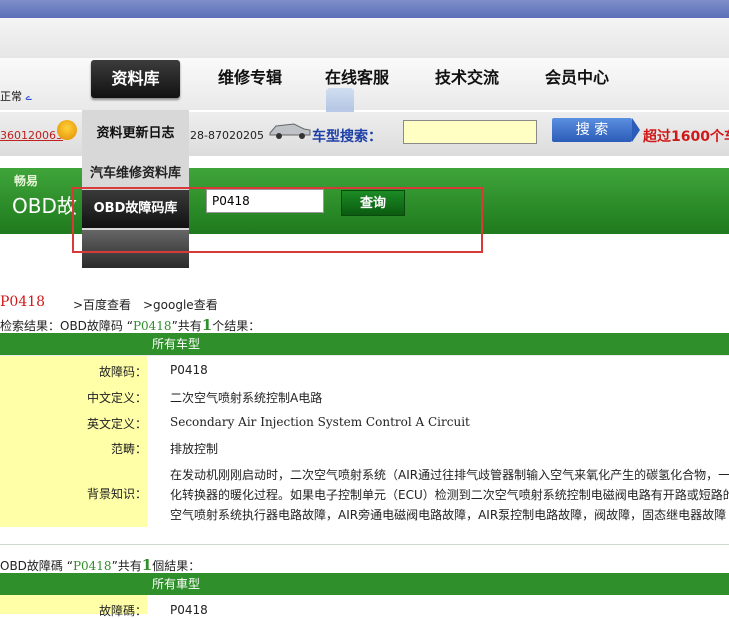  I want to click on summary-prefix: 检索结果：OBD故障码 “, so click(66, 326).